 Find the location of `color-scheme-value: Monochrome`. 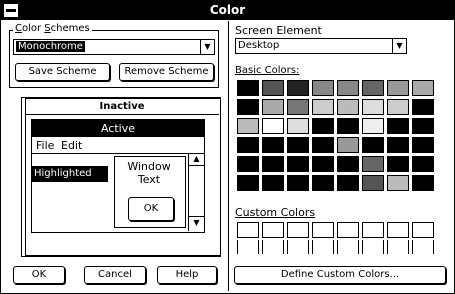

color-scheme-value: Monochrome is located at coordinates (50, 46).